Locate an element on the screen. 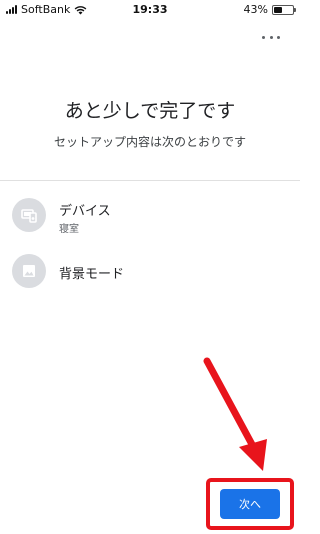  setting-item-ambient-mode: 背景モード is located at coordinates (152, 274).